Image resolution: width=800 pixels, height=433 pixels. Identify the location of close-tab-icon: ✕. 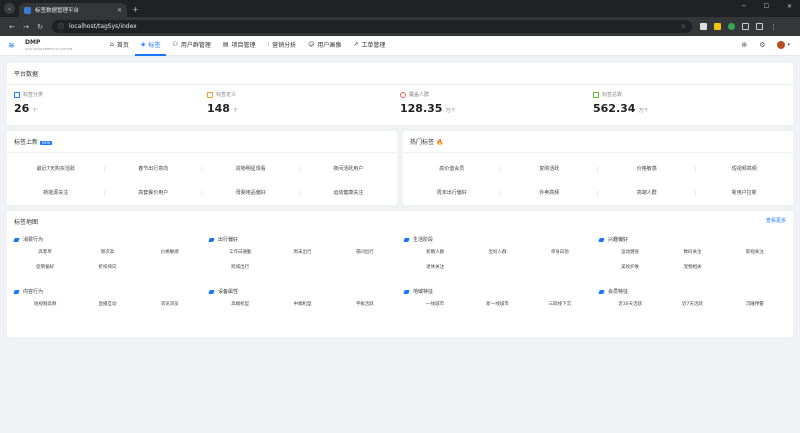
(119, 10).